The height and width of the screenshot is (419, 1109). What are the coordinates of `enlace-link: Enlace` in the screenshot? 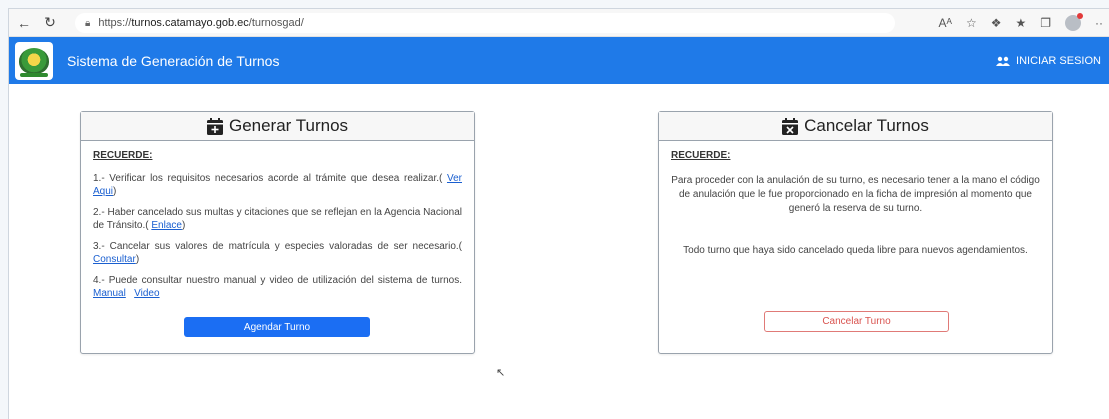 It's located at (166, 225).